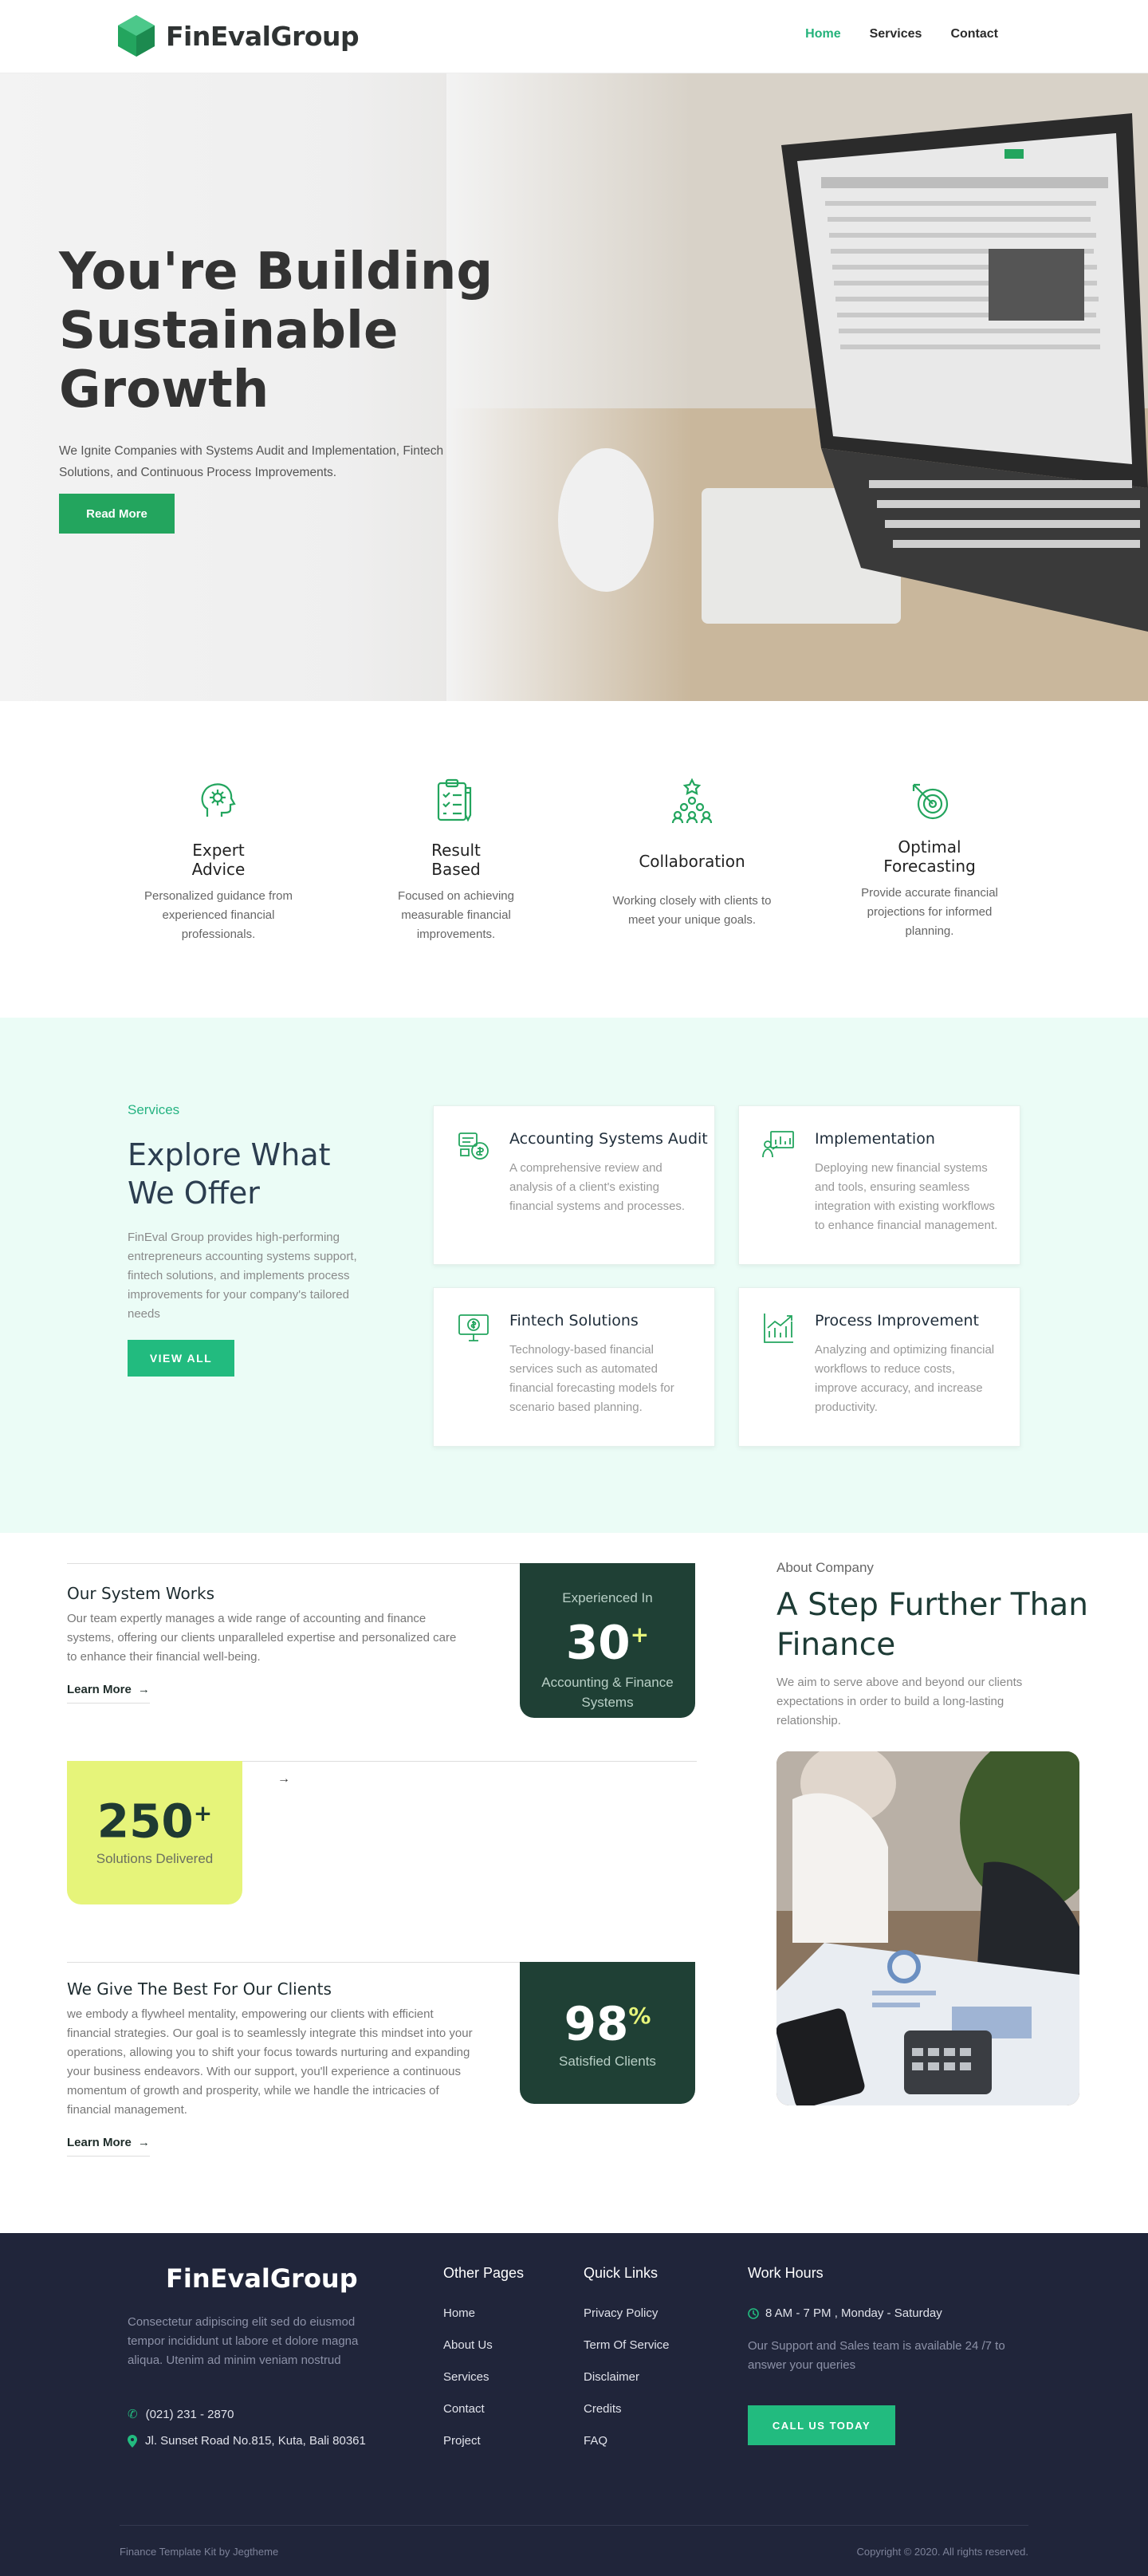  What do you see at coordinates (595, 2441) in the screenshot?
I see `footer-link-faq: FAQ` at bounding box center [595, 2441].